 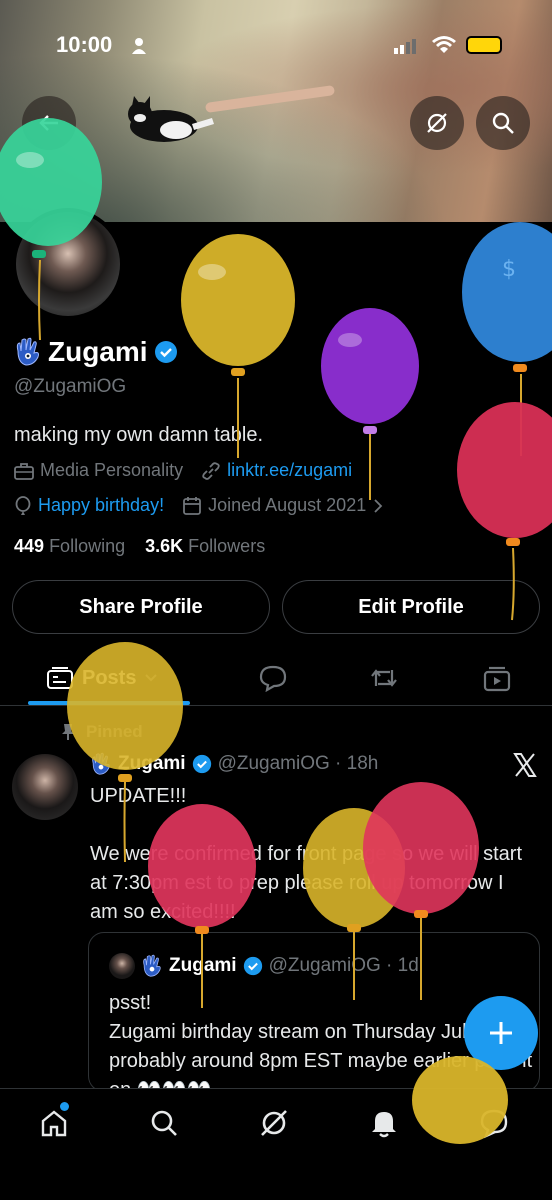 I want to click on profile-handle: @ZugamiOG, so click(x=70, y=386).